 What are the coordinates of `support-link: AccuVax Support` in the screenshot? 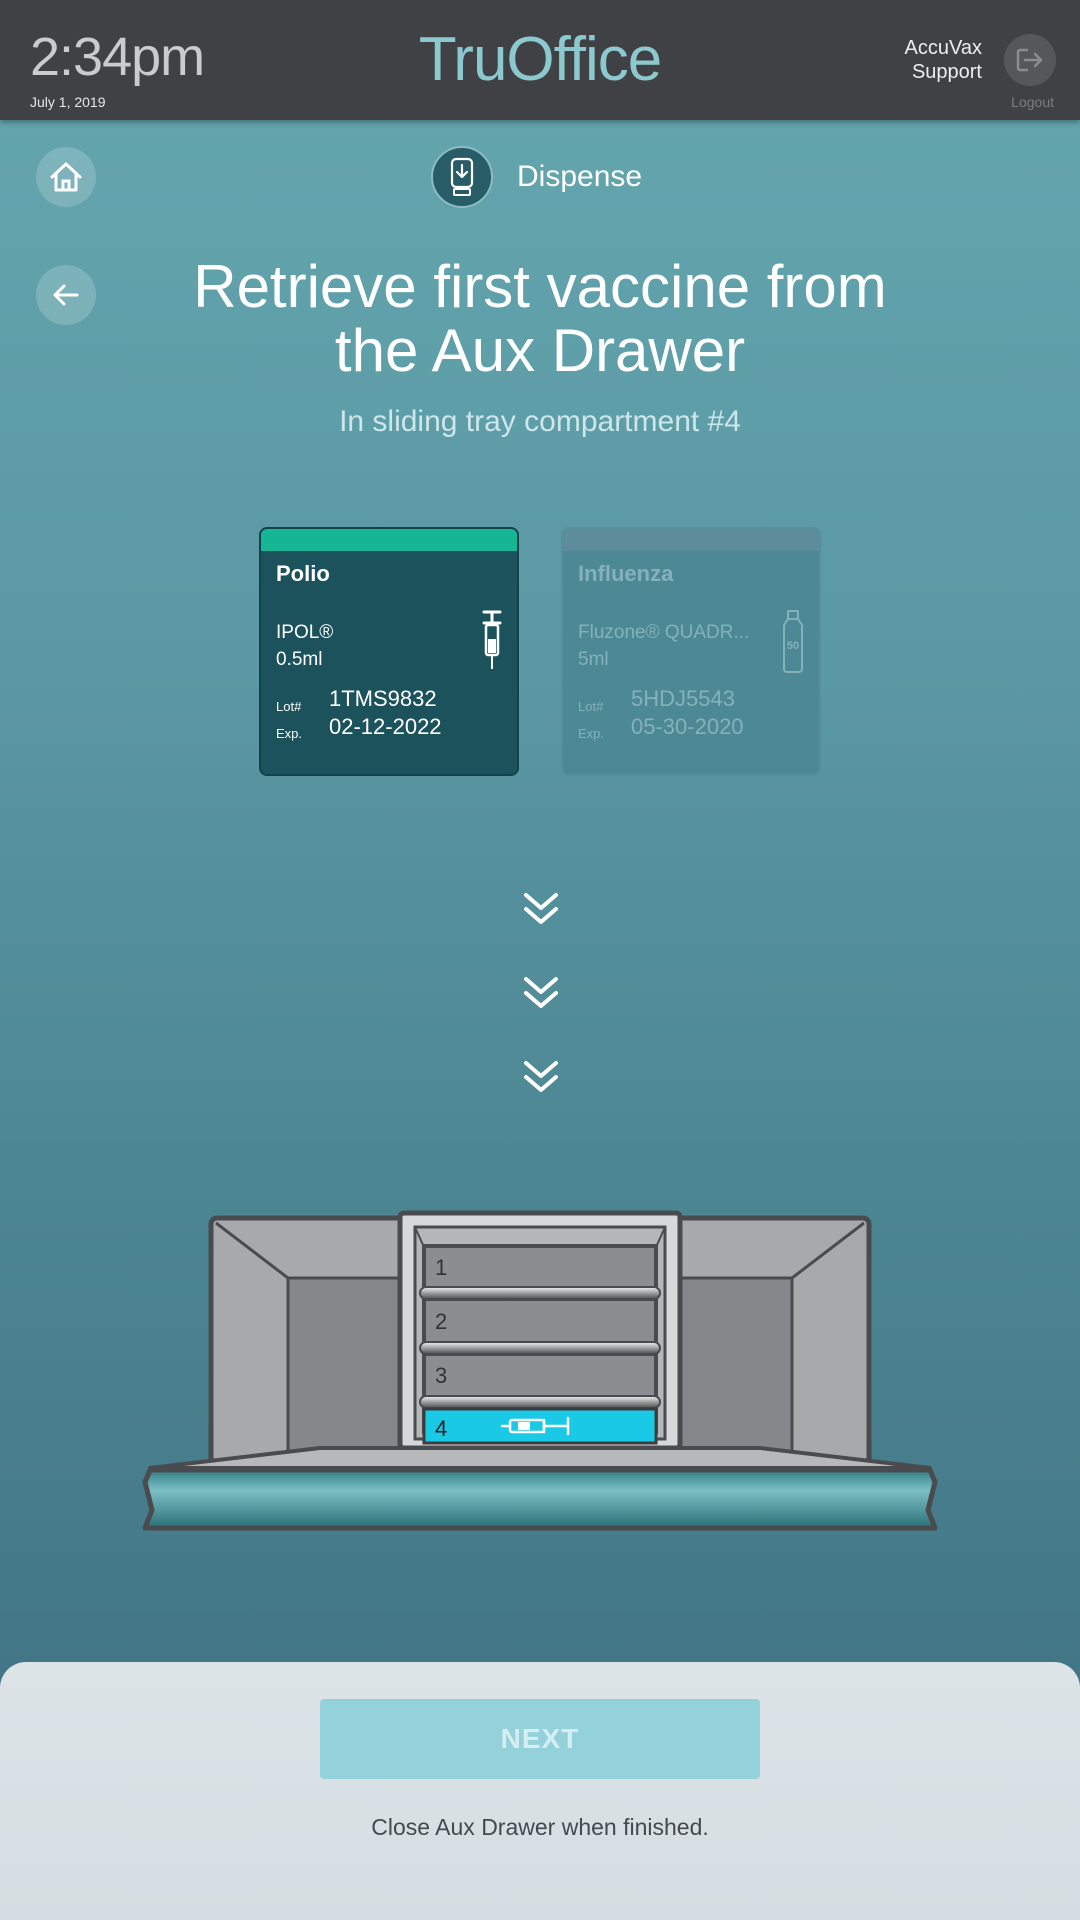 It's located at (902, 60).